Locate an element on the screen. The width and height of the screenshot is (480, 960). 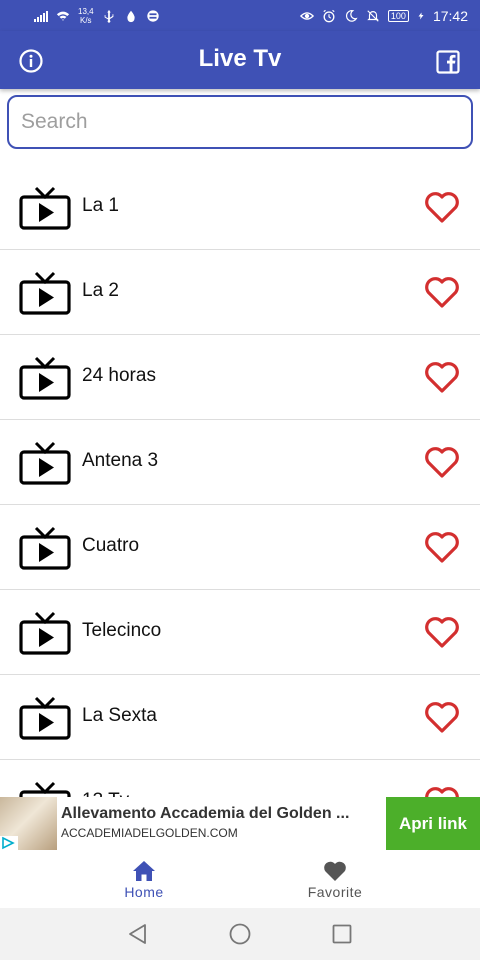
channel-row: Telecinco is located at coordinates (240, 632).